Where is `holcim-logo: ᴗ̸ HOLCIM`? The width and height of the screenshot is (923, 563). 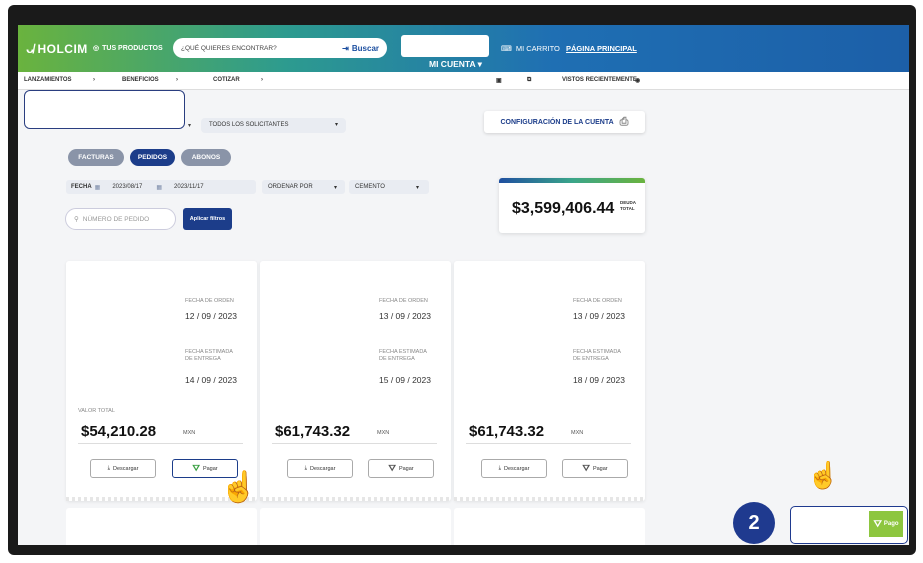
holcim-logo: ᴗ̸ HOLCIM is located at coordinates (57, 48).